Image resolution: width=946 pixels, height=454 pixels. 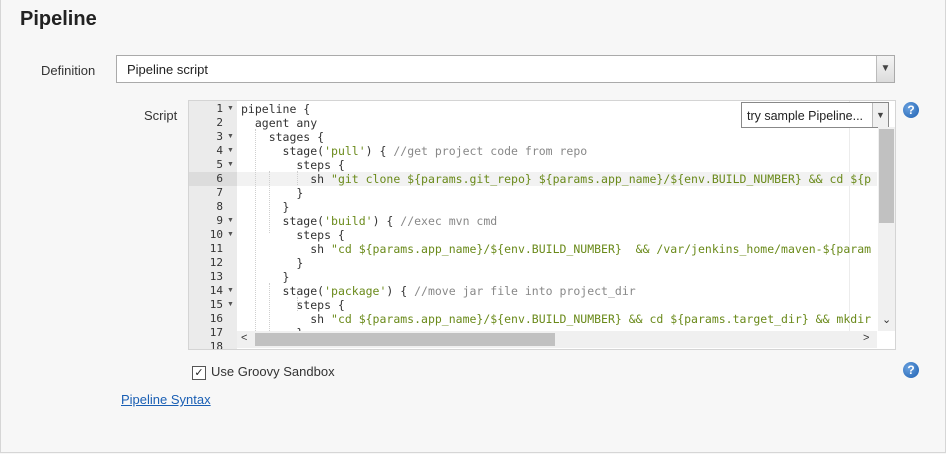 I want to click on definition-value: Pipeline script, so click(x=167, y=69).